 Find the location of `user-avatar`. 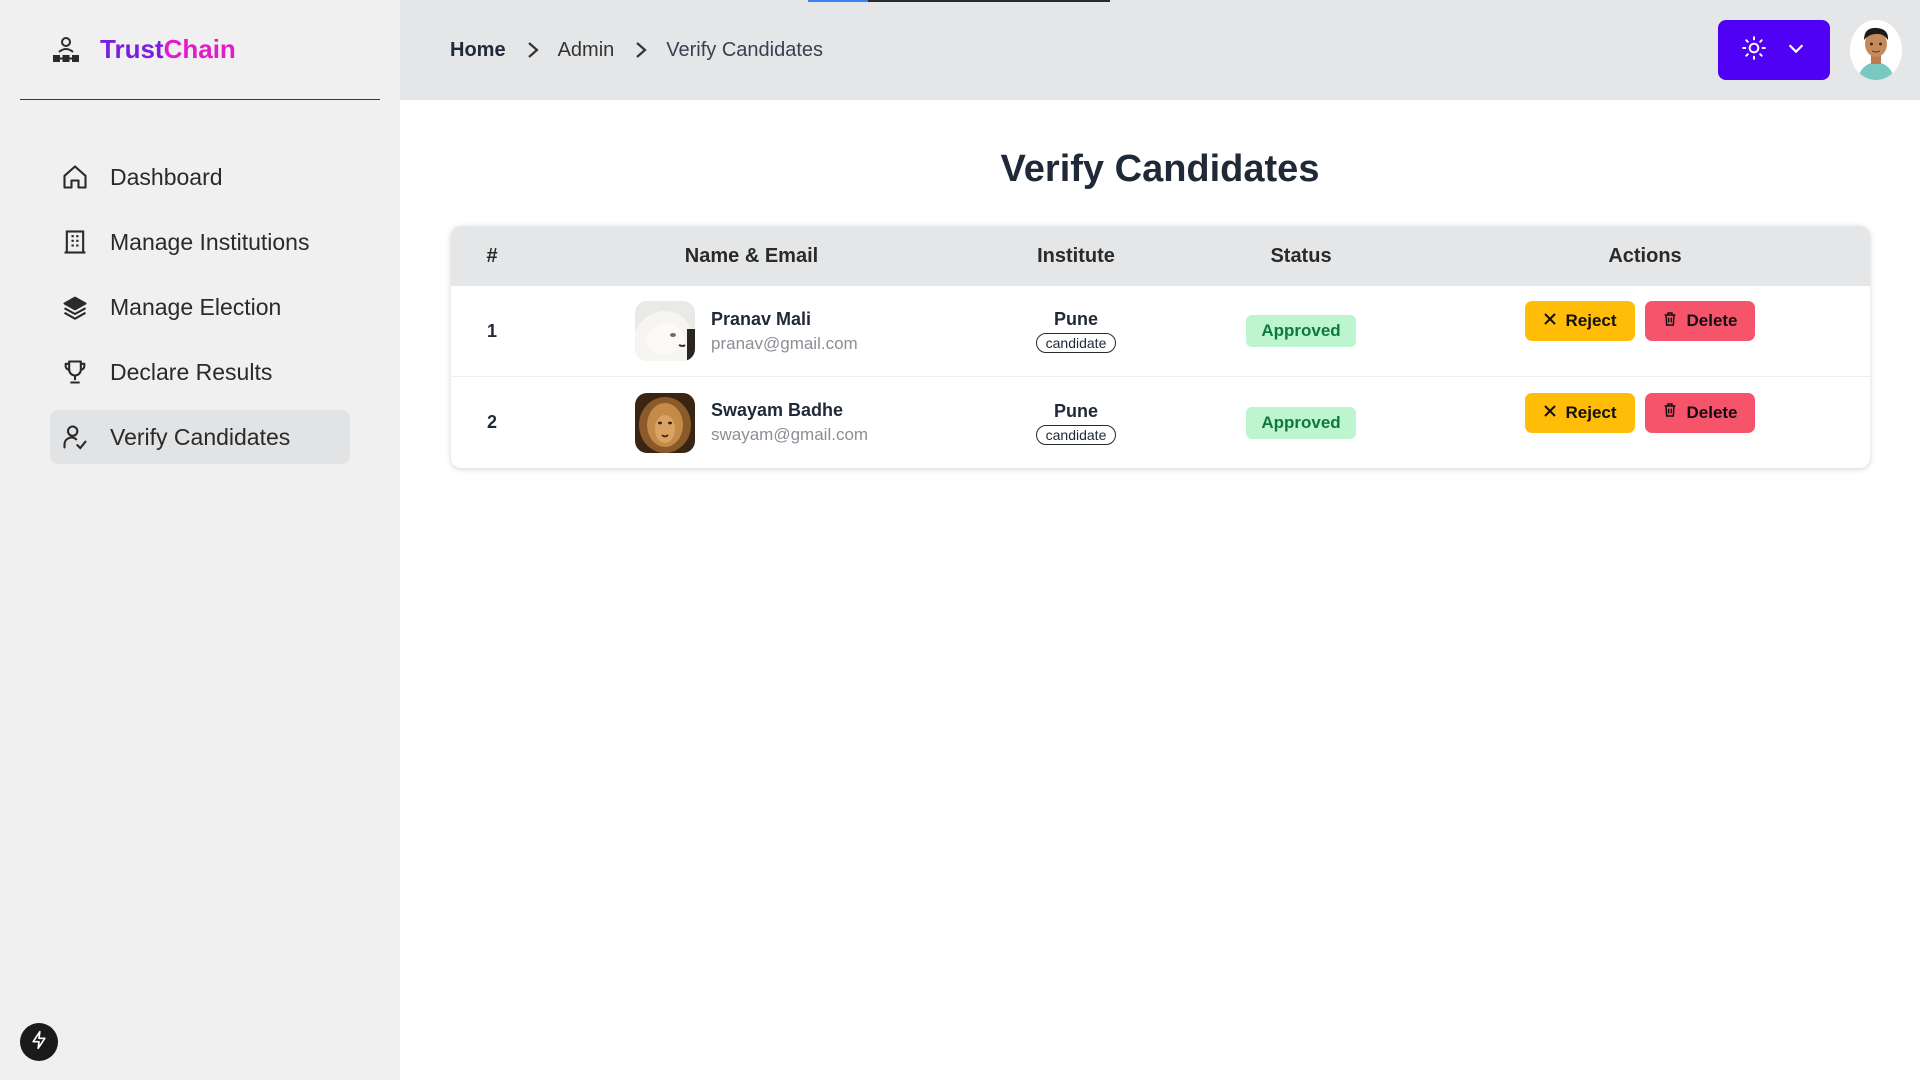

user-avatar is located at coordinates (1876, 50).